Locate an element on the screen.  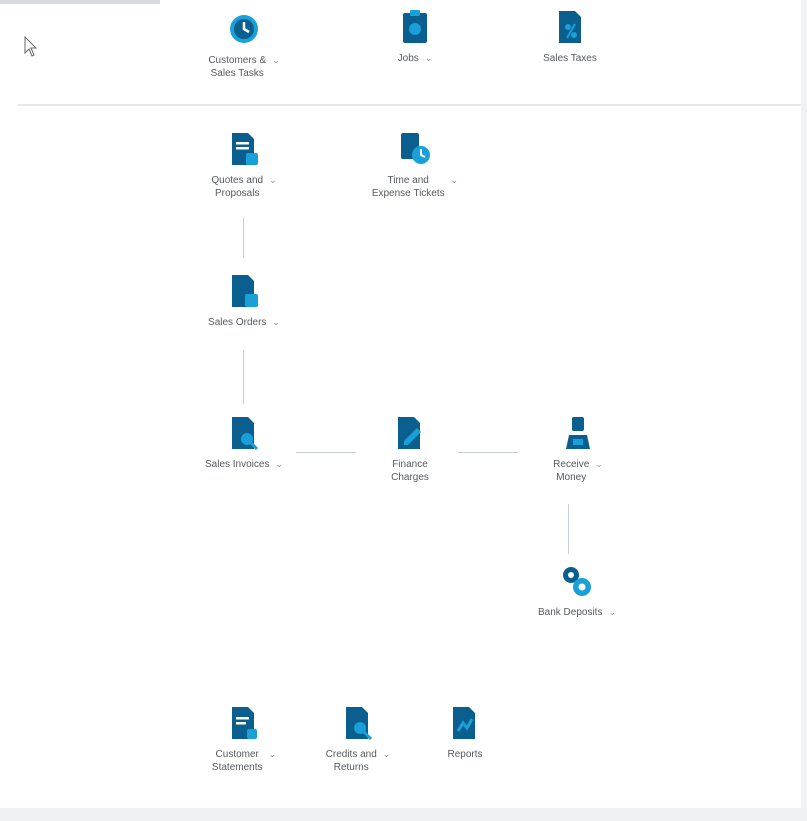
node-label: Sales Taxes is located at coordinates (570, 58).